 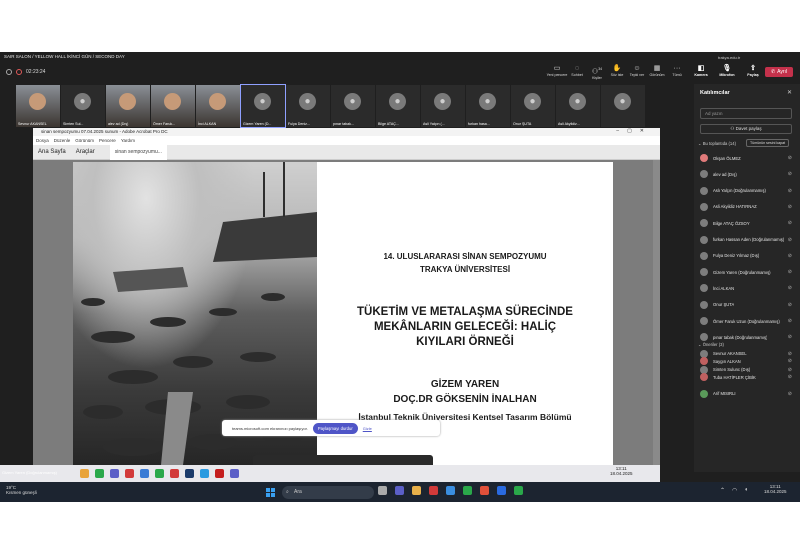 What do you see at coordinates (739, 191) in the screenshot?
I see `participant-name: Aslı Yalçın (Doğrulanmamış)` at bounding box center [739, 191].